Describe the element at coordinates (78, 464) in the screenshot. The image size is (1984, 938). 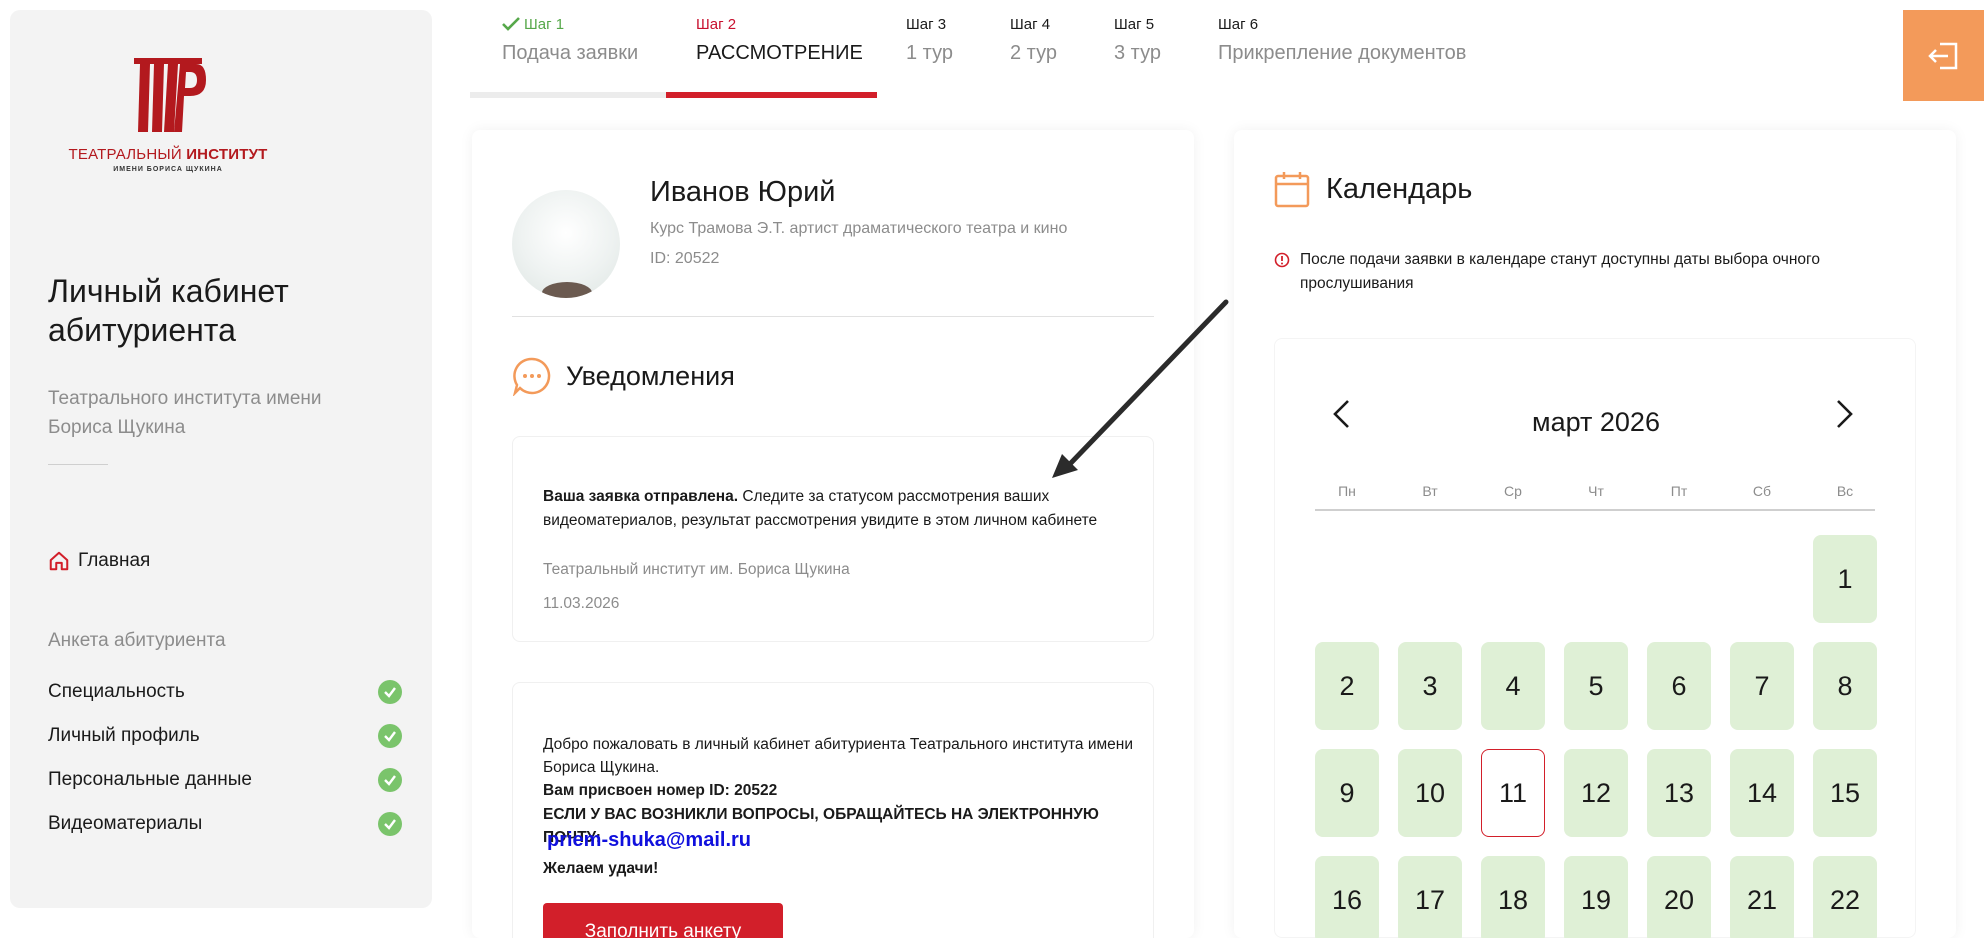
I see `sidebar-divider` at that location.